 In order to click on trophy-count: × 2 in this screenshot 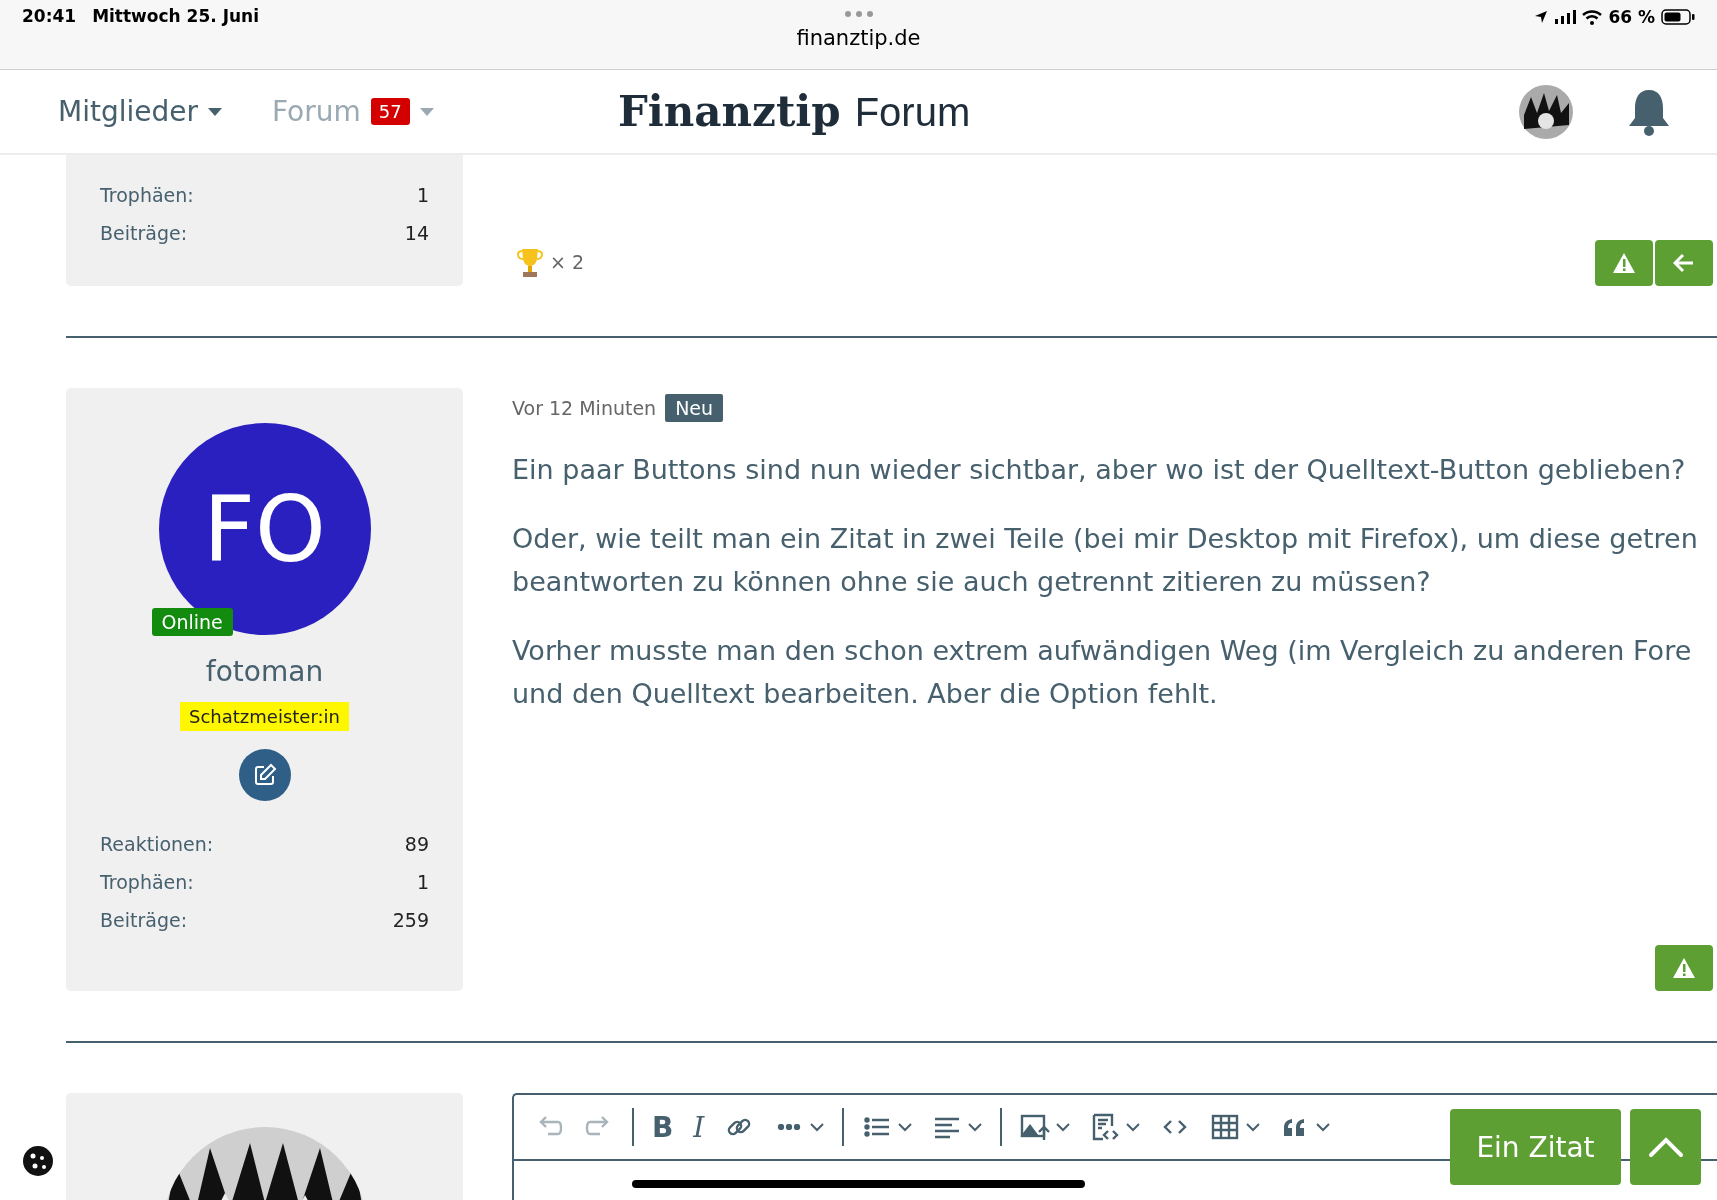, I will do `click(567, 262)`.